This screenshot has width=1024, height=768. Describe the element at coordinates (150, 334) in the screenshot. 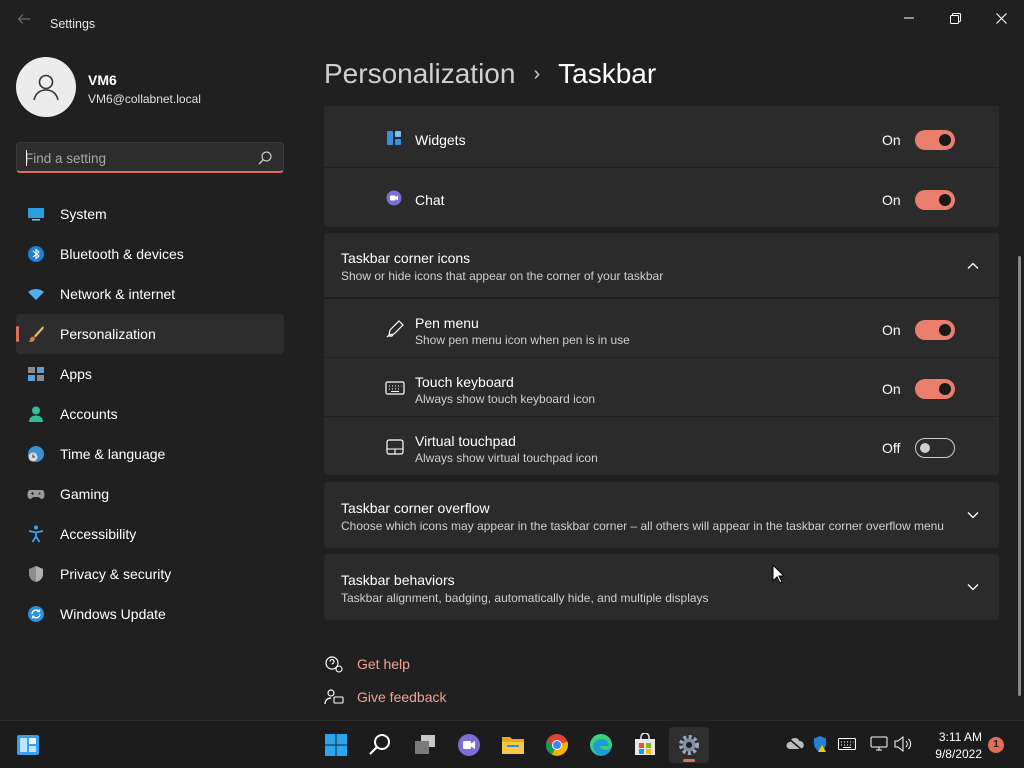

I see `sidebar-item-personalization: Personalization` at that location.